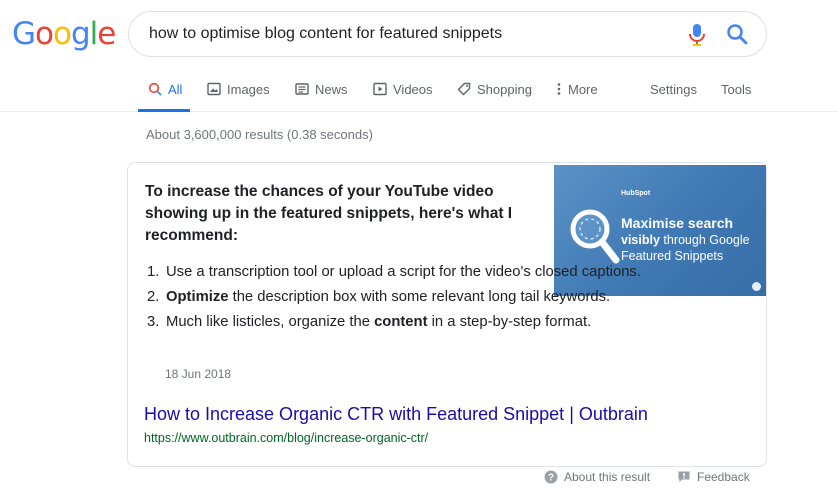 The height and width of the screenshot is (498, 838). Describe the element at coordinates (607, 477) in the screenshot. I see `about-label: About this result` at that location.